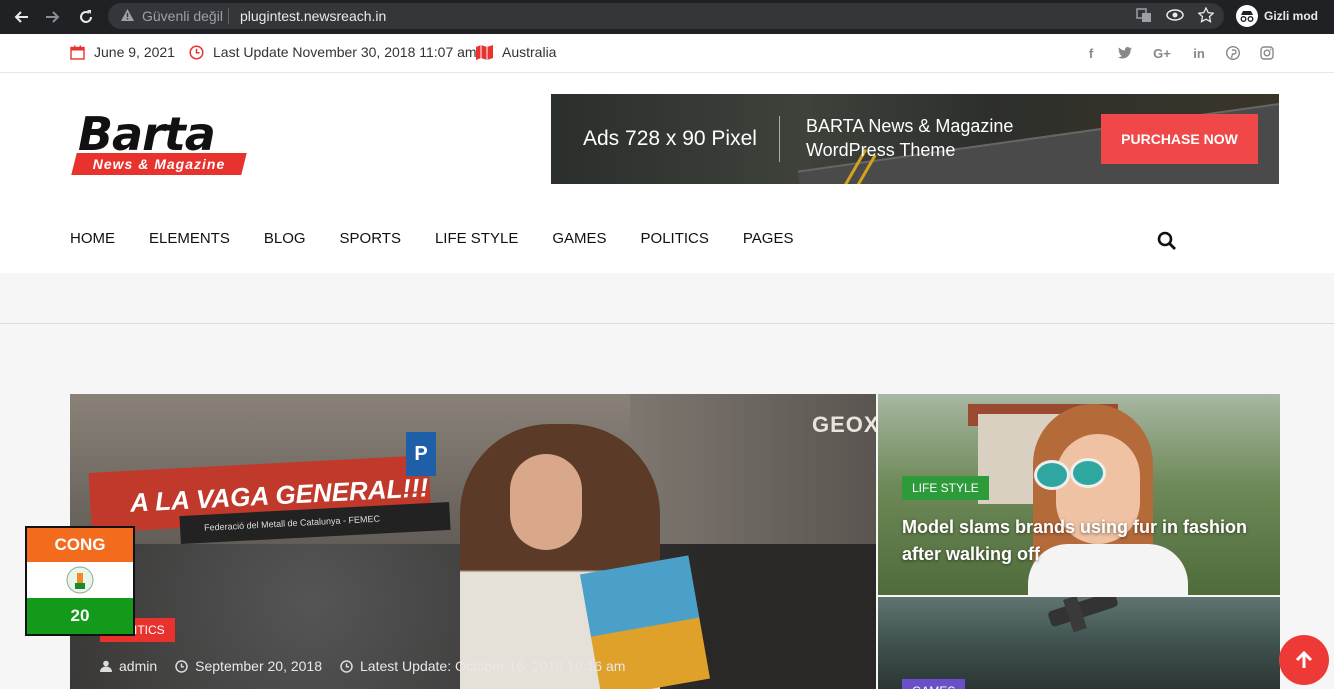  Describe the element at coordinates (189, 238) in the screenshot. I see `nav-item-elements: ELEMENTS` at that location.